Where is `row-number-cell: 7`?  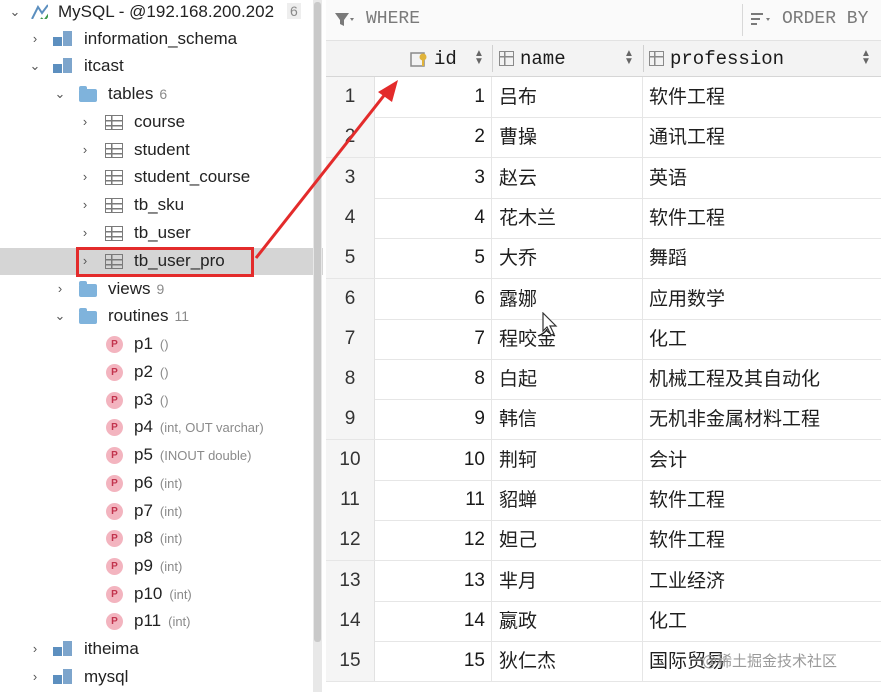 row-number-cell: 7 is located at coordinates (350, 338).